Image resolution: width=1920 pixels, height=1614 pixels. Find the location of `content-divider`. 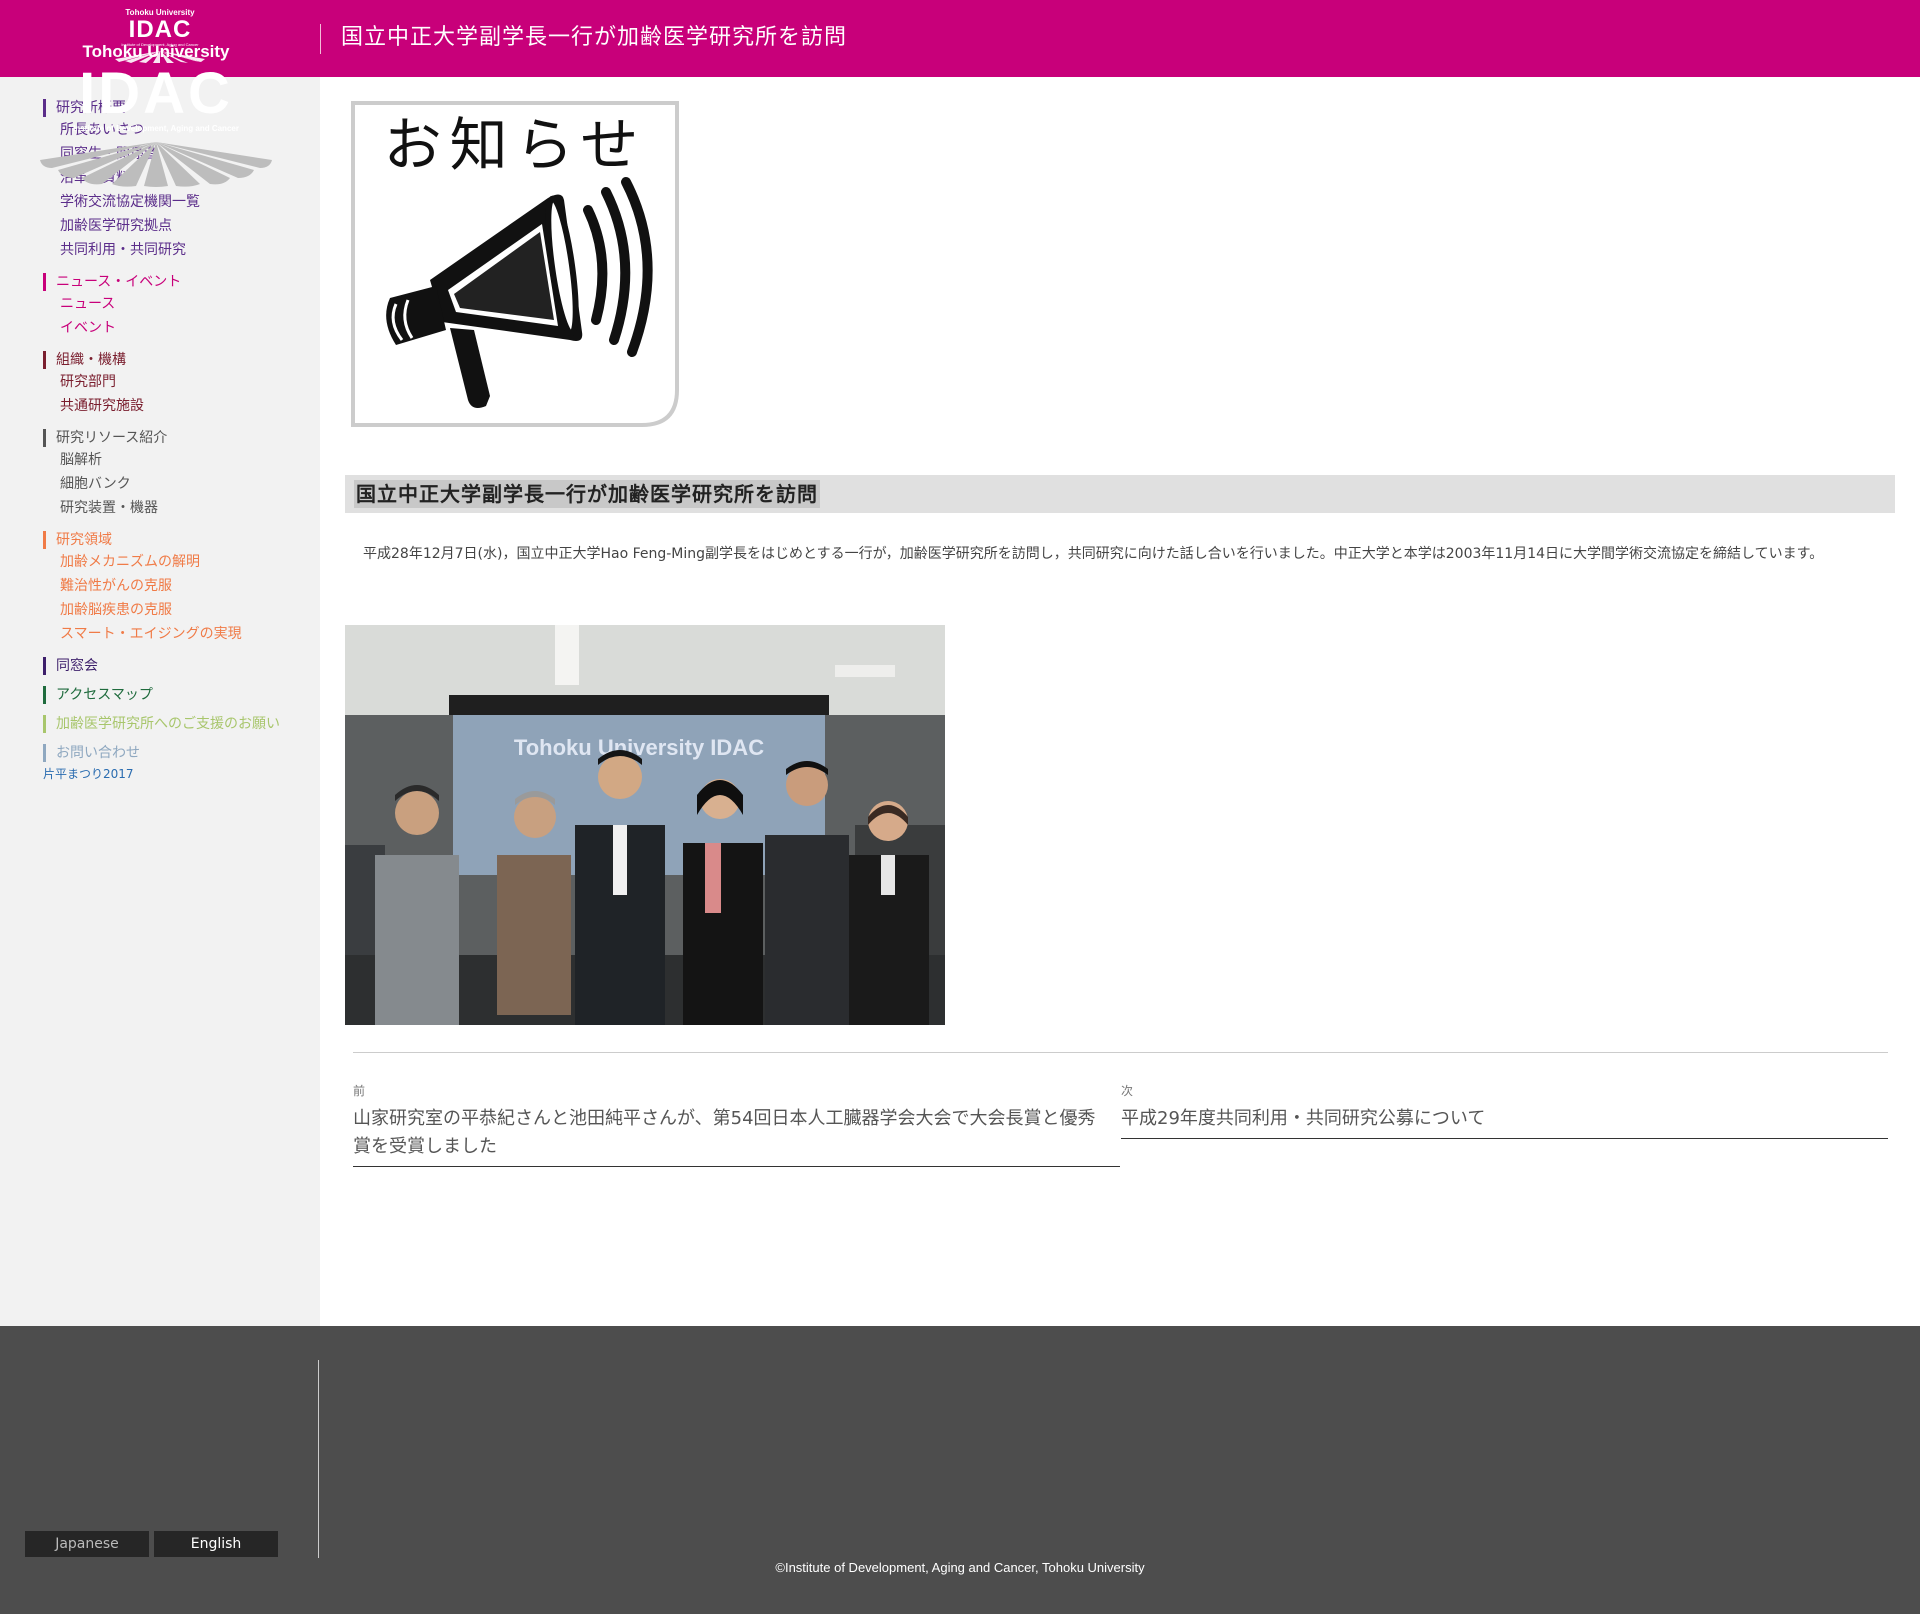

content-divider is located at coordinates (1120, 1052).